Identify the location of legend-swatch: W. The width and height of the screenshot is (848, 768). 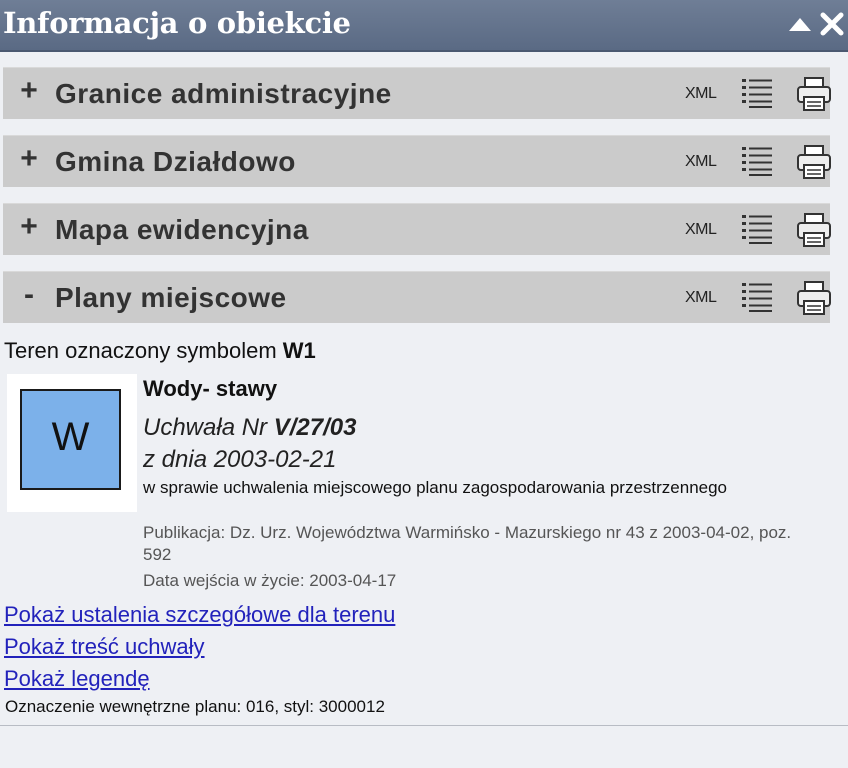
(70, 439).